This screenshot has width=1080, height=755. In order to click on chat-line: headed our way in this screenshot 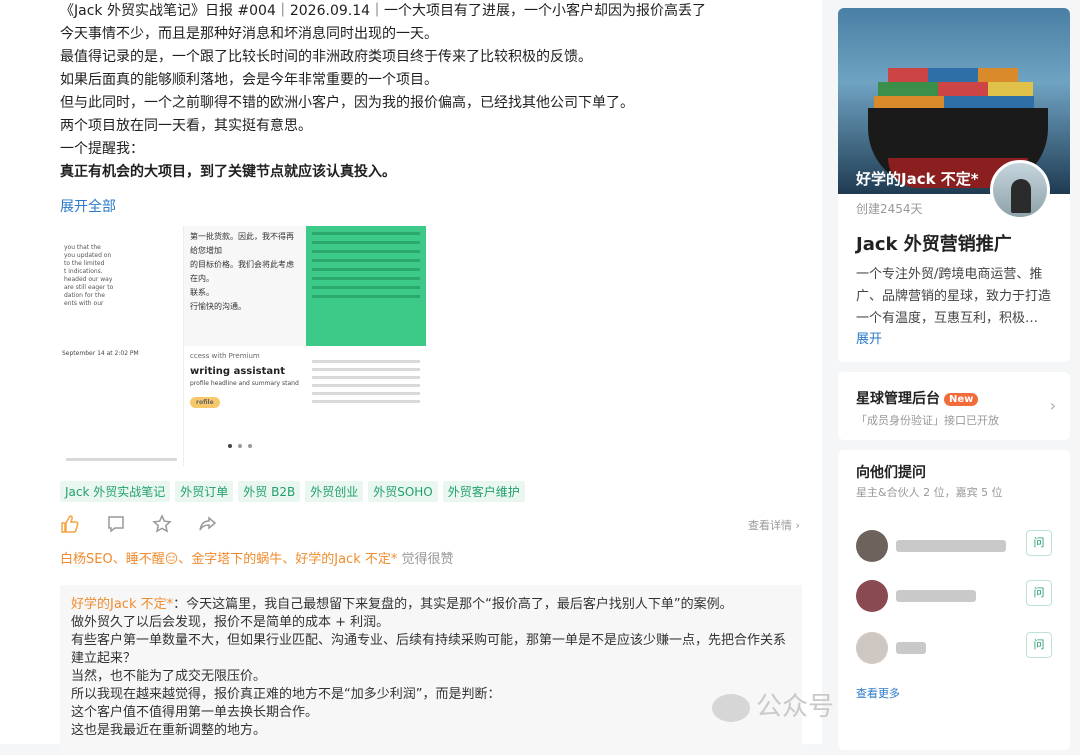, I will do `click(88, 279)`.